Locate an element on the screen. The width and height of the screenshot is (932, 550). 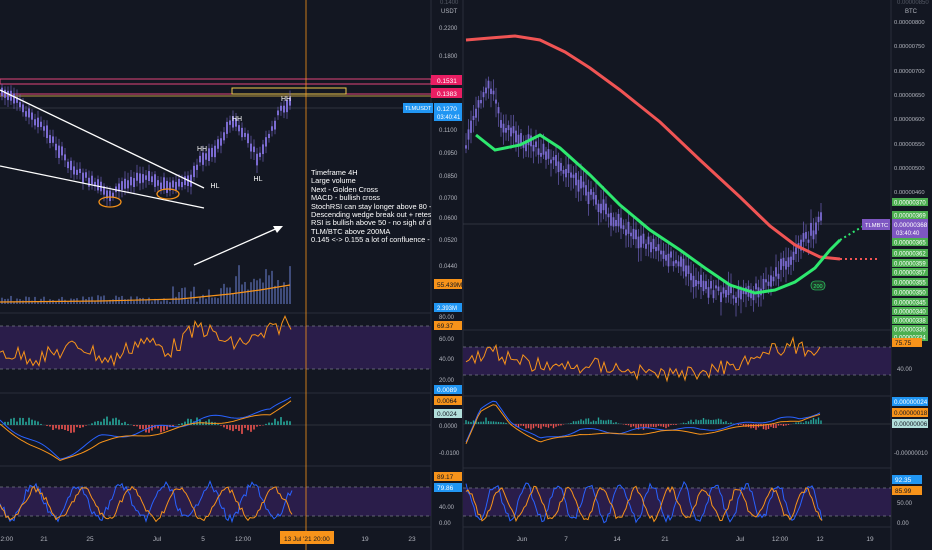
note-line-4: MACD - bullish cross is located at coordinates (345, 198).